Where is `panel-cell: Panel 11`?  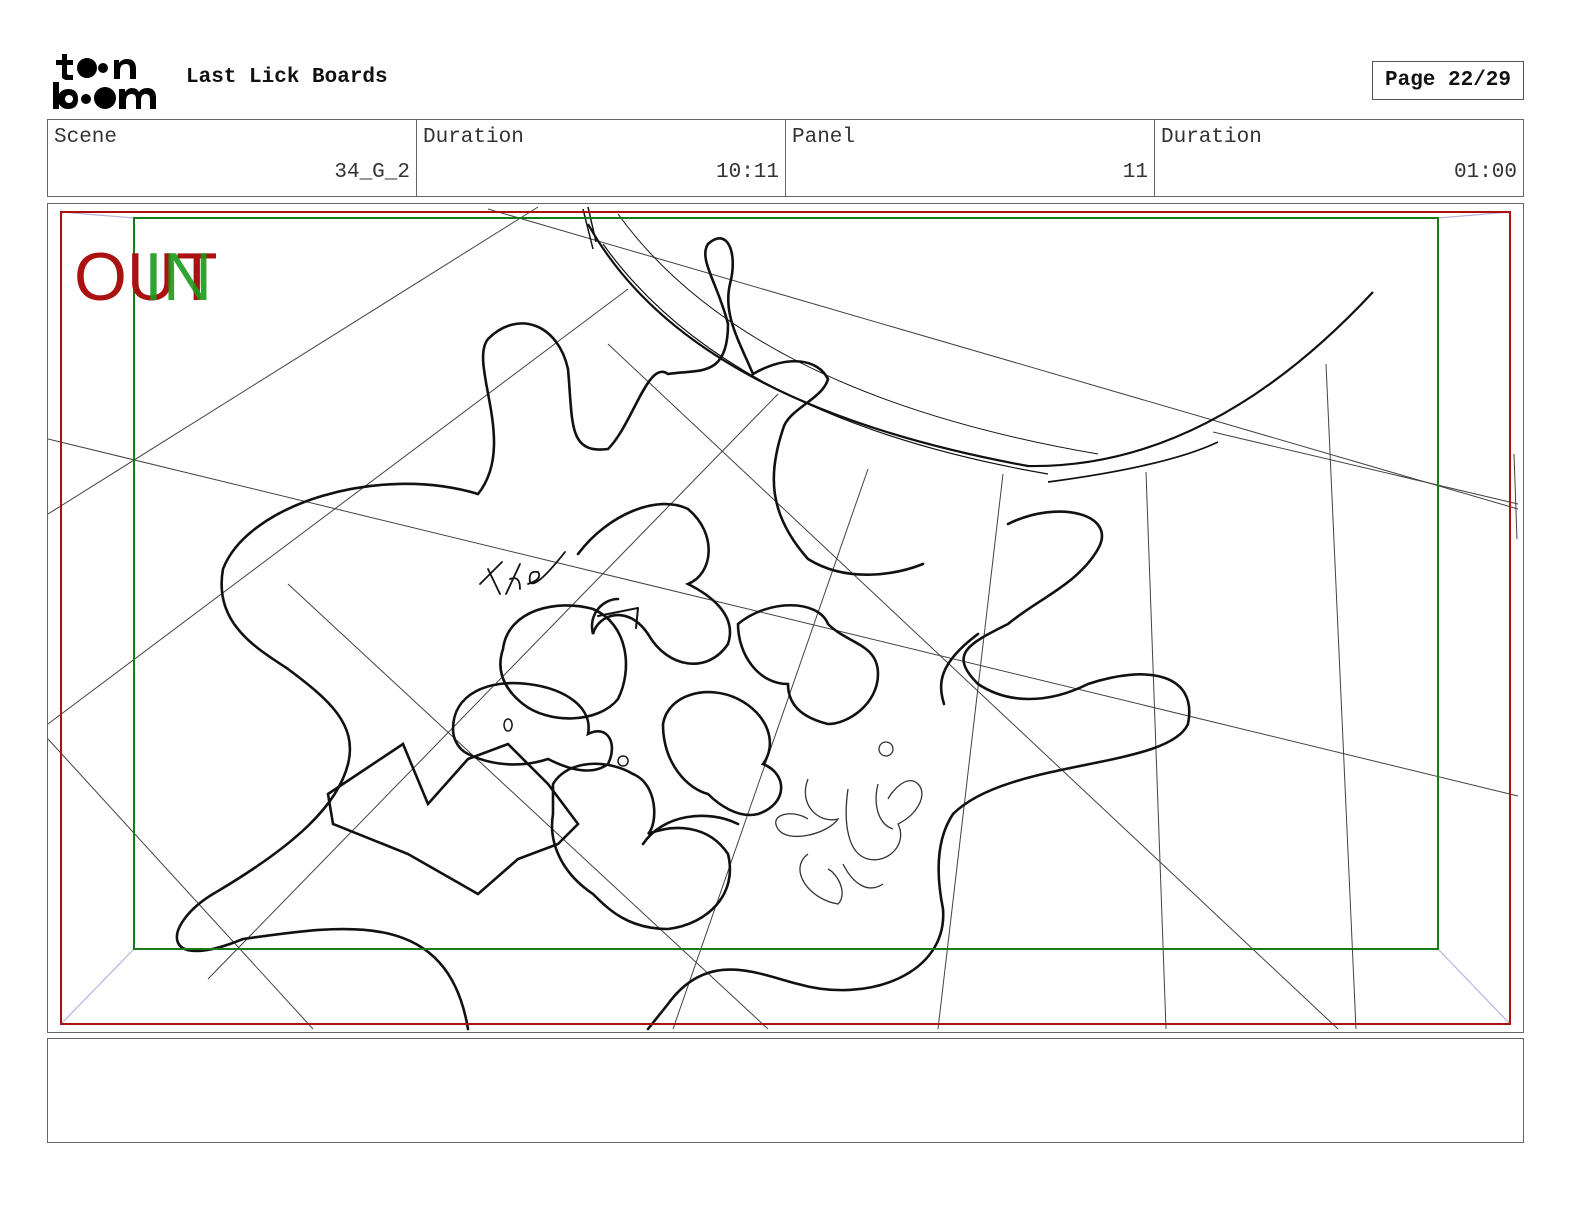 panel-cell: Panel 11 is located at coordinates (970, 158).